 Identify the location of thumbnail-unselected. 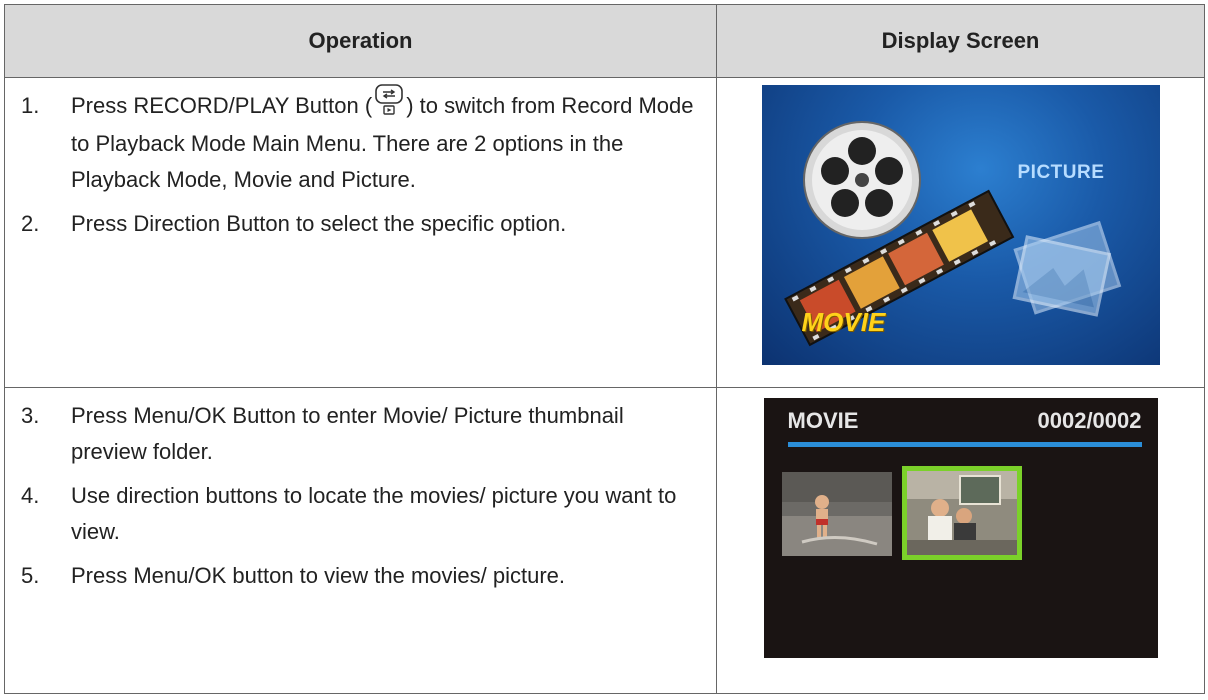
(836, 514).